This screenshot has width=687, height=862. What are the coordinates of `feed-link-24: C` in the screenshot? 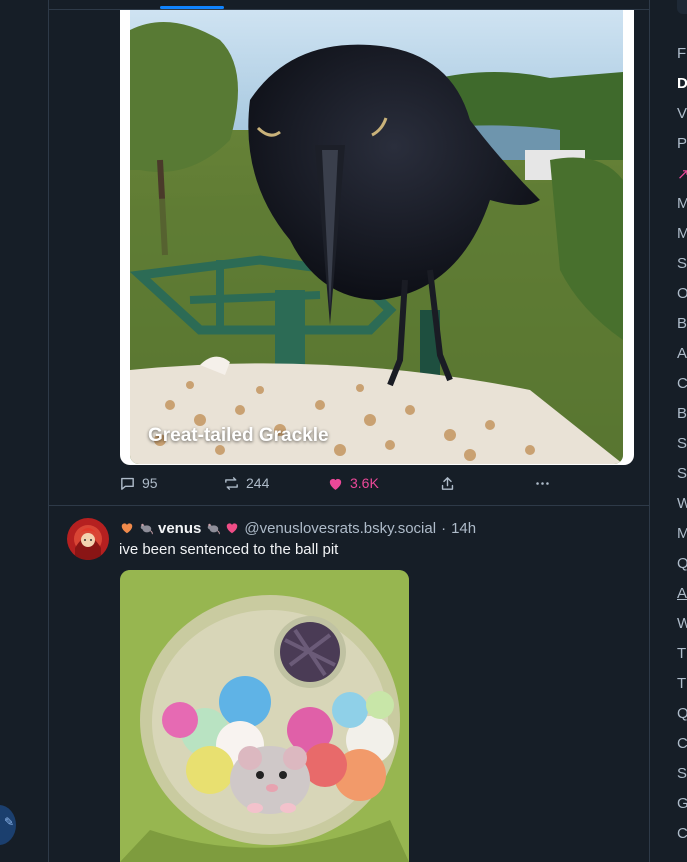 It's located at (682, 743).